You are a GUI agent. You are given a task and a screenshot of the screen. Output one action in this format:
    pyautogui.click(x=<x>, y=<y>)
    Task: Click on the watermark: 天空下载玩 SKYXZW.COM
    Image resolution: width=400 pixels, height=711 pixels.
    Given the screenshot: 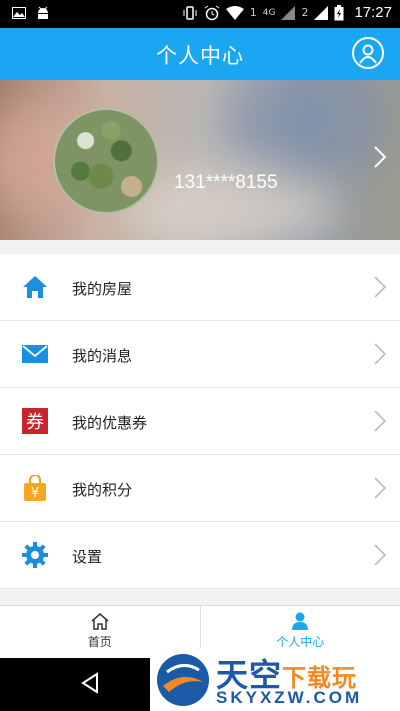 What is the action you would take?
    pyautogui.click(x=275, y=679)
    